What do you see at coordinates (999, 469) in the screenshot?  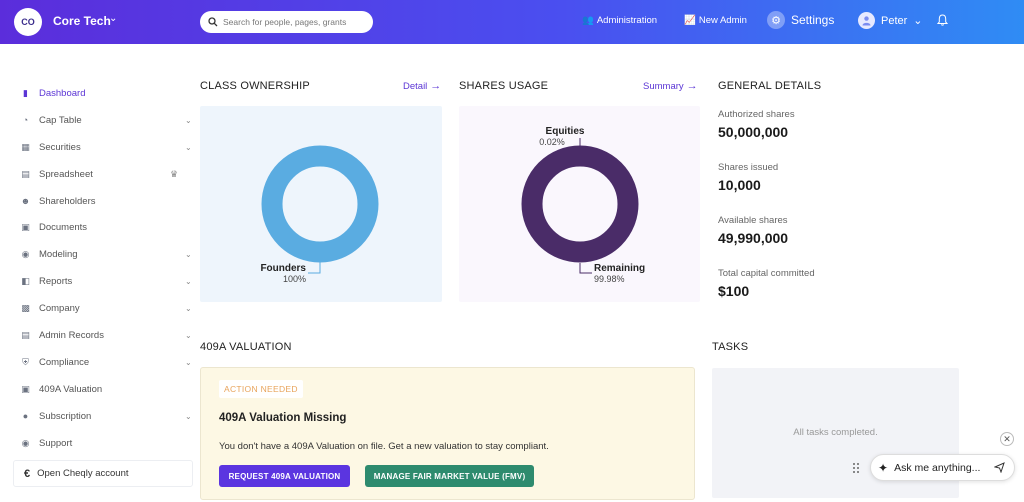 I see `send-icon` at bounding box center [999, 469].